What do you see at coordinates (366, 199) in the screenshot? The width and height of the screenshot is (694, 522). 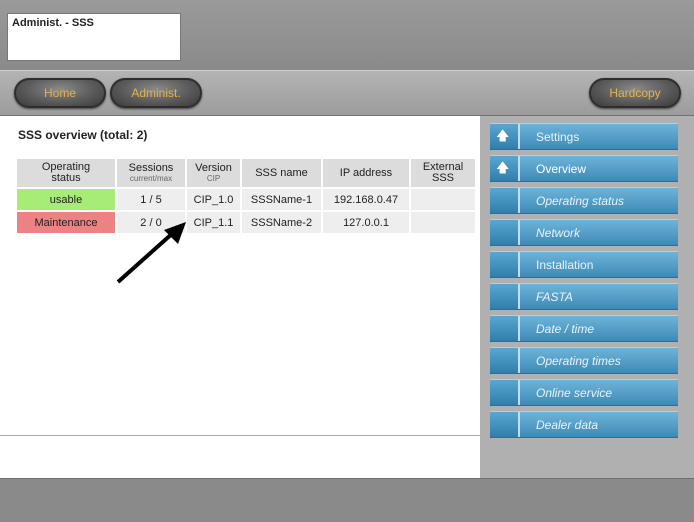 I see `ip-address-cell: 192.168.0.47` at bounding box center [366, 199].